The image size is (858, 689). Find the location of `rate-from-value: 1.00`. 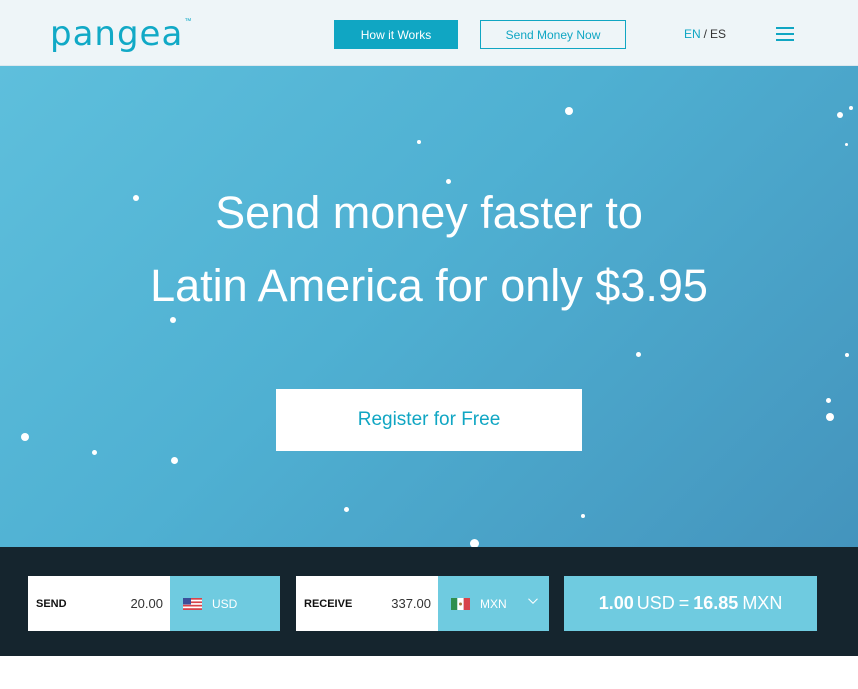

rate-from-value: 1.00 is located at coordinates (616, 603).